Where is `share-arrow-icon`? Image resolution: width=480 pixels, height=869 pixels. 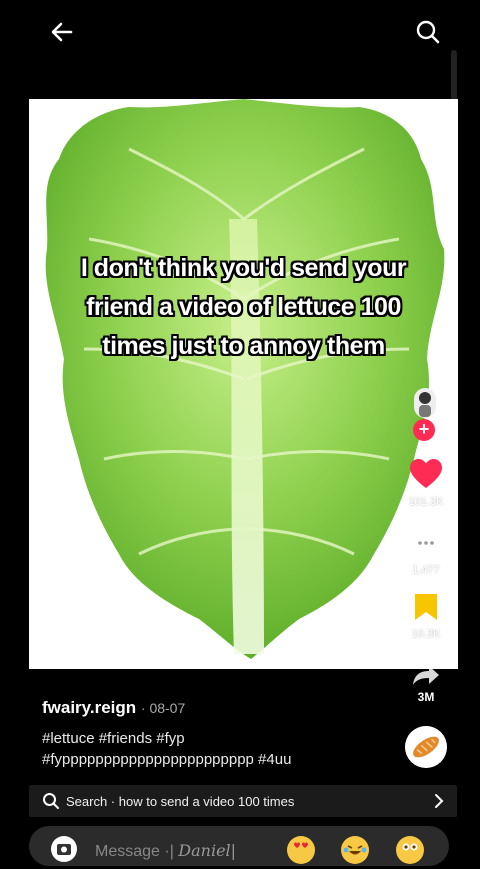
share-arrow-icon is located at coordinates (426, 675).